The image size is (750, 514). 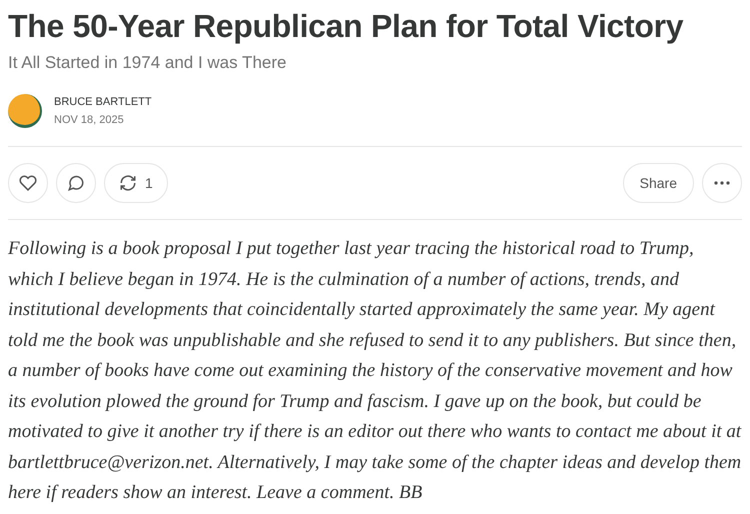 I want to click on heart-icon, so click(x=28, y=183).